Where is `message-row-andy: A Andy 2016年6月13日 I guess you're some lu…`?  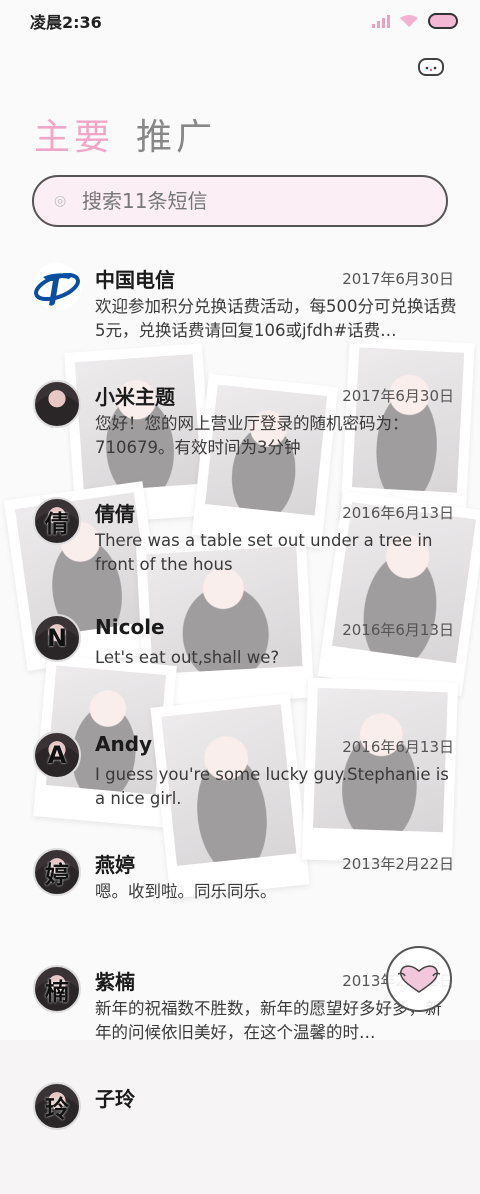
message-row-andy: A Andy 2016年6月13日 I guess you're some lu… is located at coordinates (240, 784).